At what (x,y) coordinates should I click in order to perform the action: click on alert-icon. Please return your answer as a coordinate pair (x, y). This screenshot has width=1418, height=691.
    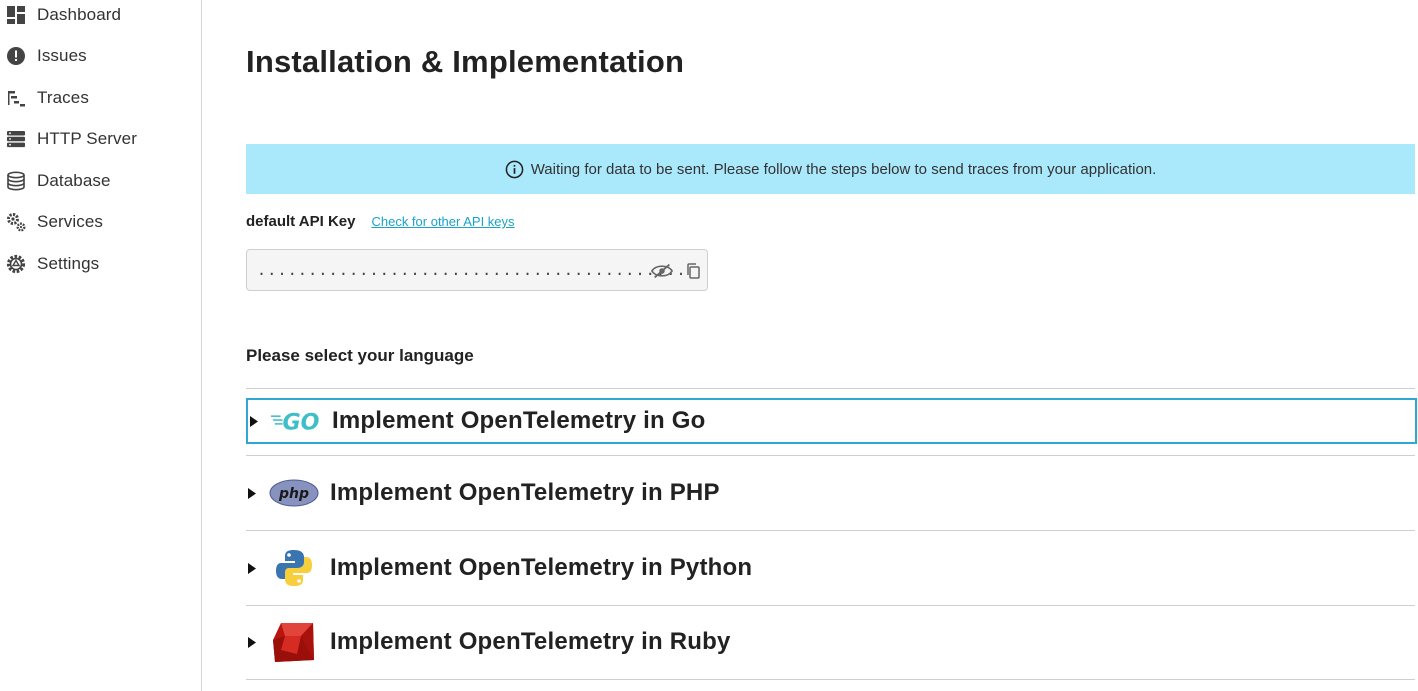
    Looking at the image, I should click on (16, 56).